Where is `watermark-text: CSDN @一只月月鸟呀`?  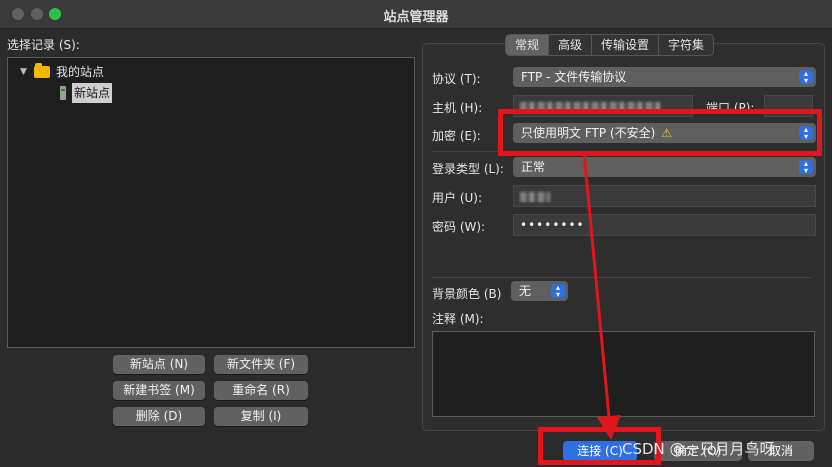
watermark-text: CSDN @一只月月鸟呀 is located at coordinates (698, 449).